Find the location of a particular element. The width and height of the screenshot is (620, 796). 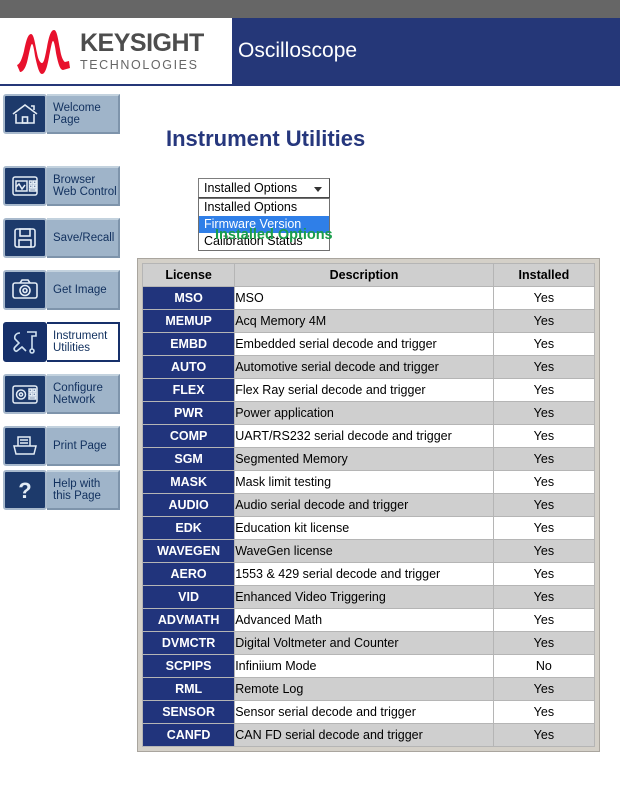

cell-license: SENSOR is located at coordinates (188, 712).